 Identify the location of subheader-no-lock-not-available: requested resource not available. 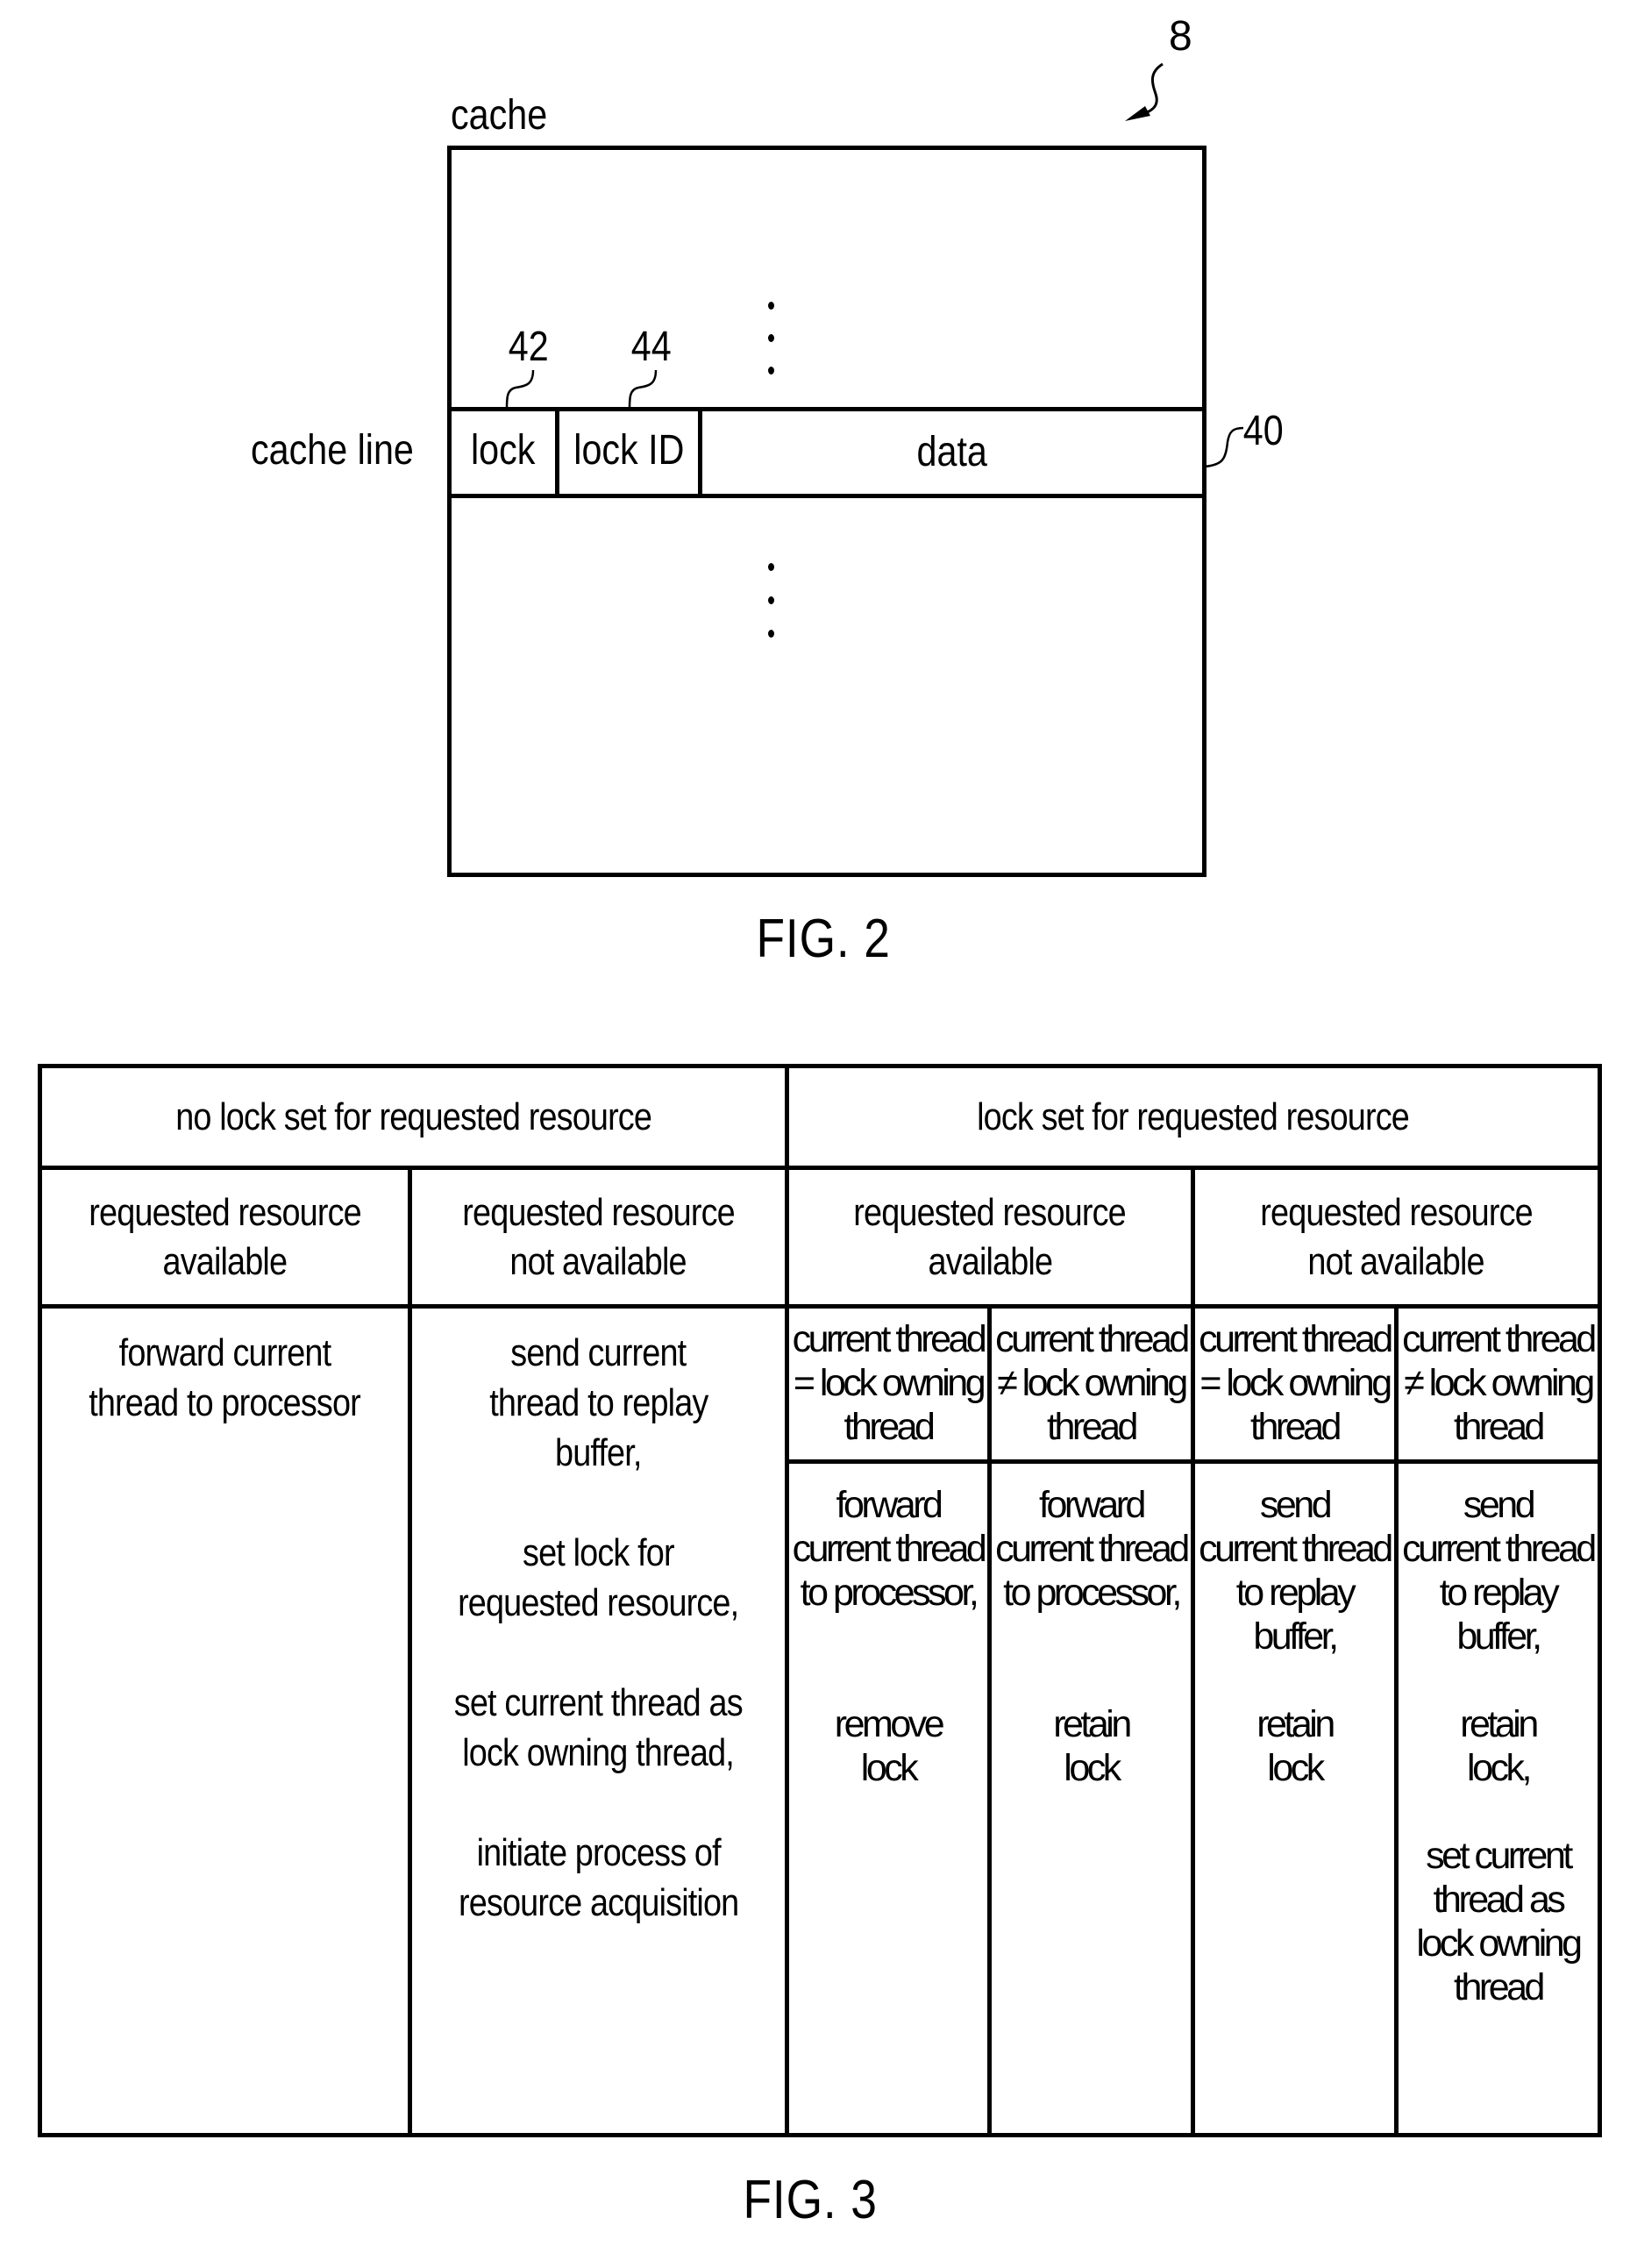
(598, 1236).